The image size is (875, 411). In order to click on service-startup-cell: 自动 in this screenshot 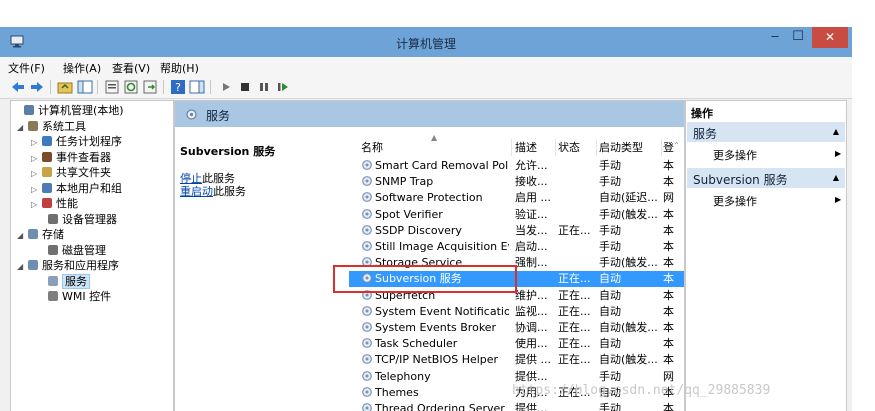, I will do `click(610, 279)`.